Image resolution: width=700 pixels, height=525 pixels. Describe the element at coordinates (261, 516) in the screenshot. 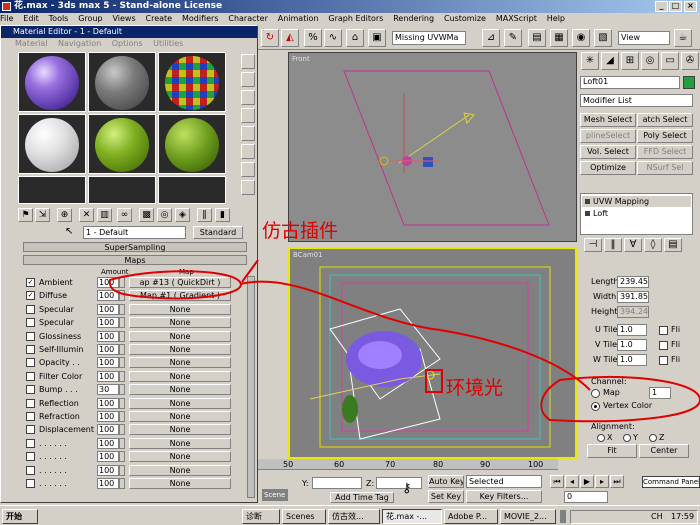

I see `task-diagnose: 诊断` at that location.